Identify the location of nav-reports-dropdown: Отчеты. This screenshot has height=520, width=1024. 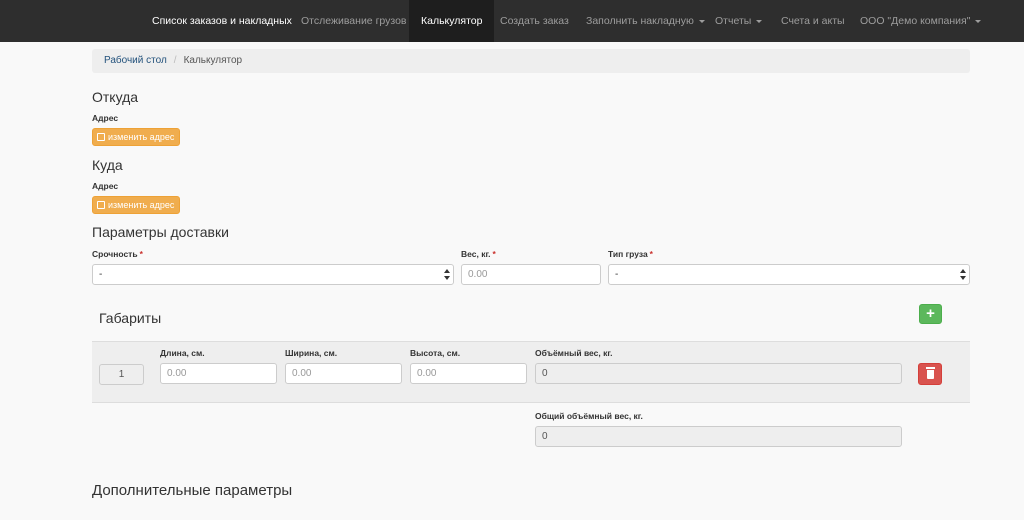
(739, 21).